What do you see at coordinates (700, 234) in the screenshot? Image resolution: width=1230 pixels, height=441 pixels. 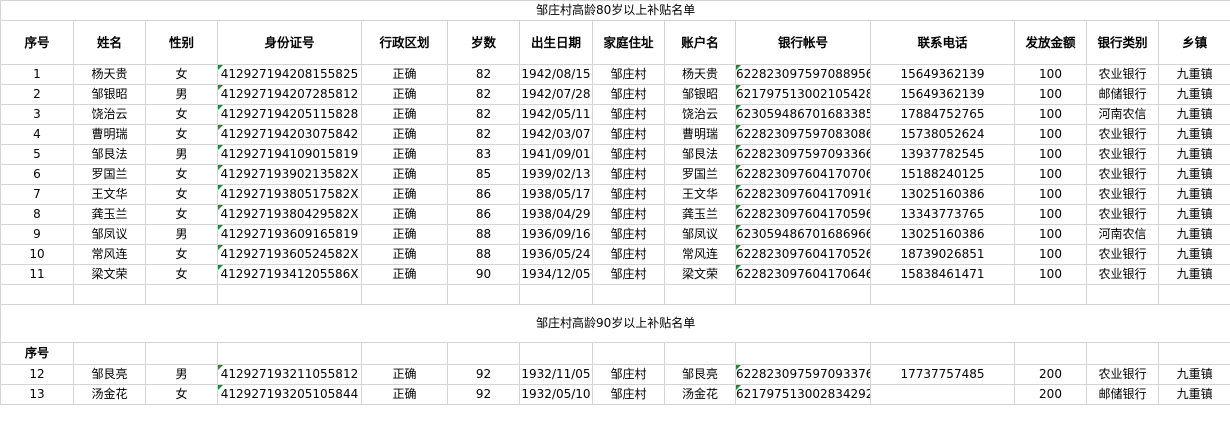 I see `cell-account-name: 邹凤议` at bounding box center [700, 234].